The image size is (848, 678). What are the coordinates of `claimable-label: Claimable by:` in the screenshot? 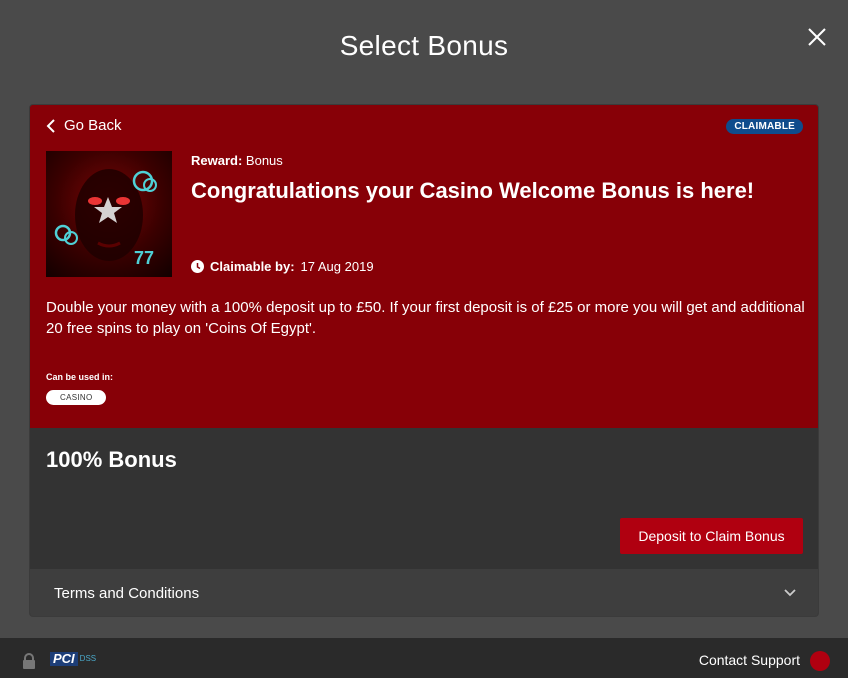 It's located at (252, 266).